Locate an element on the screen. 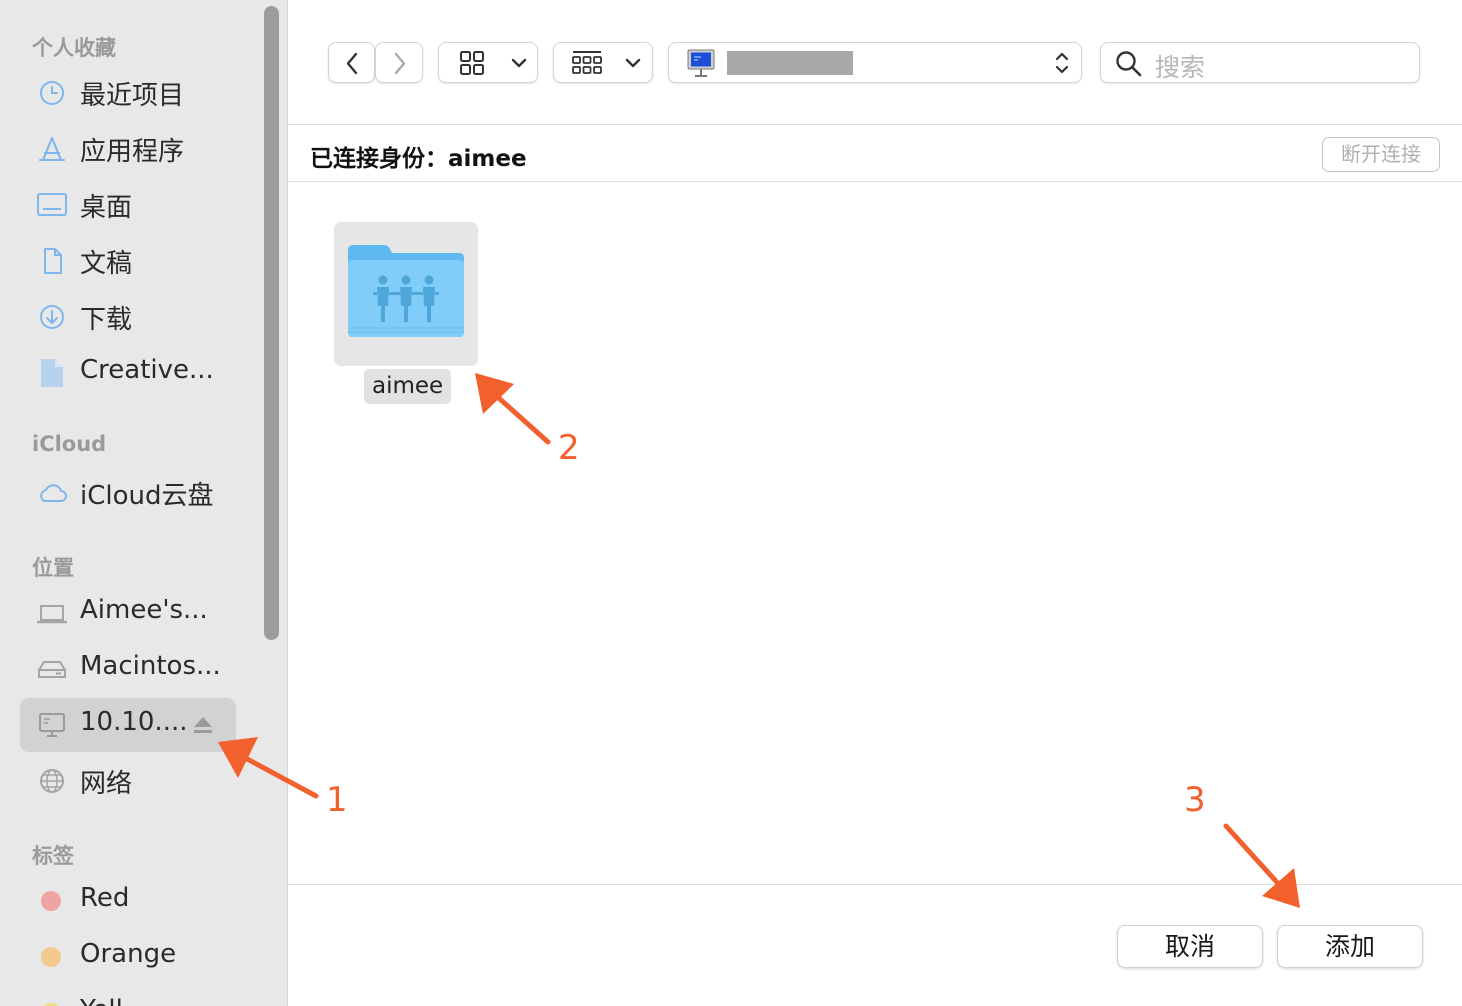 Image resolution: width=1462 pixels, height=1006 pixels. sidebar-heading-favorites: 个人收藏 is located at coordinates (74, 48).